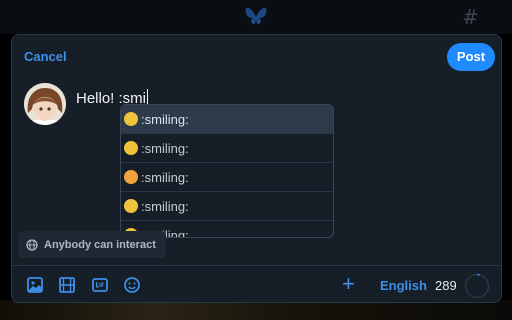 This screenshot has width=512, height=320. I want to click on image-icon, so click(35, 285).